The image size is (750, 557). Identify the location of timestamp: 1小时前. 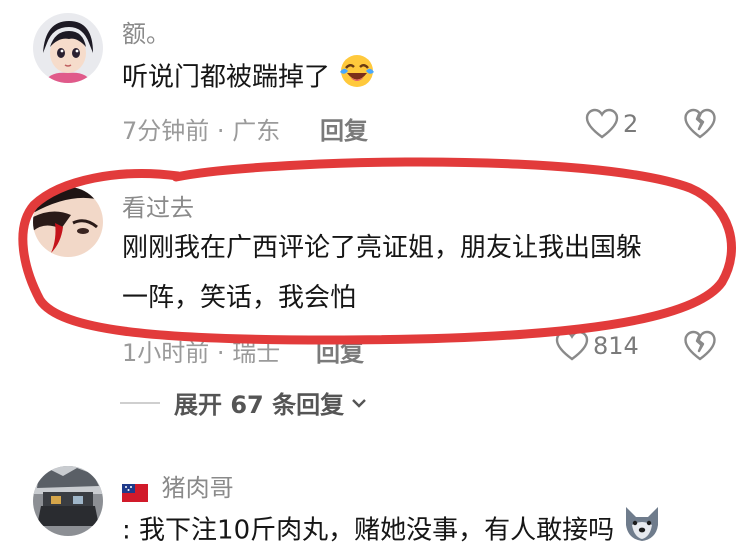
(166, 353).